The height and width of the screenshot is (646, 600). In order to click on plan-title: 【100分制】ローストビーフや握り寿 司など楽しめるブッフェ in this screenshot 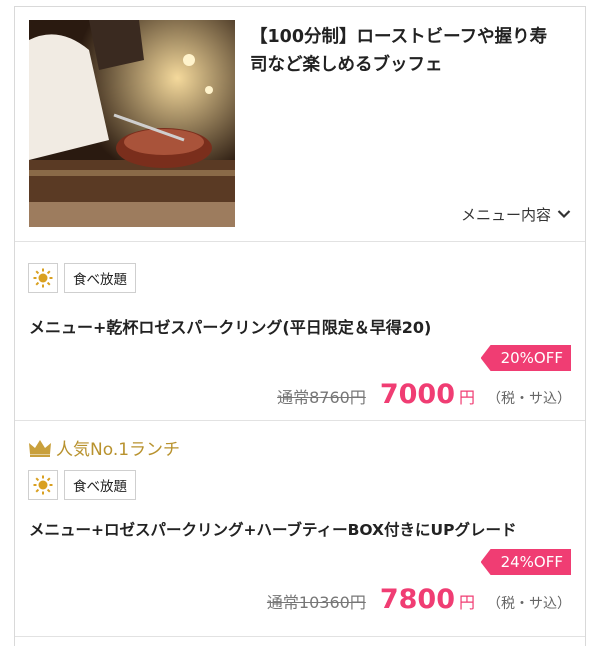, I will do `click(399, 51)`.